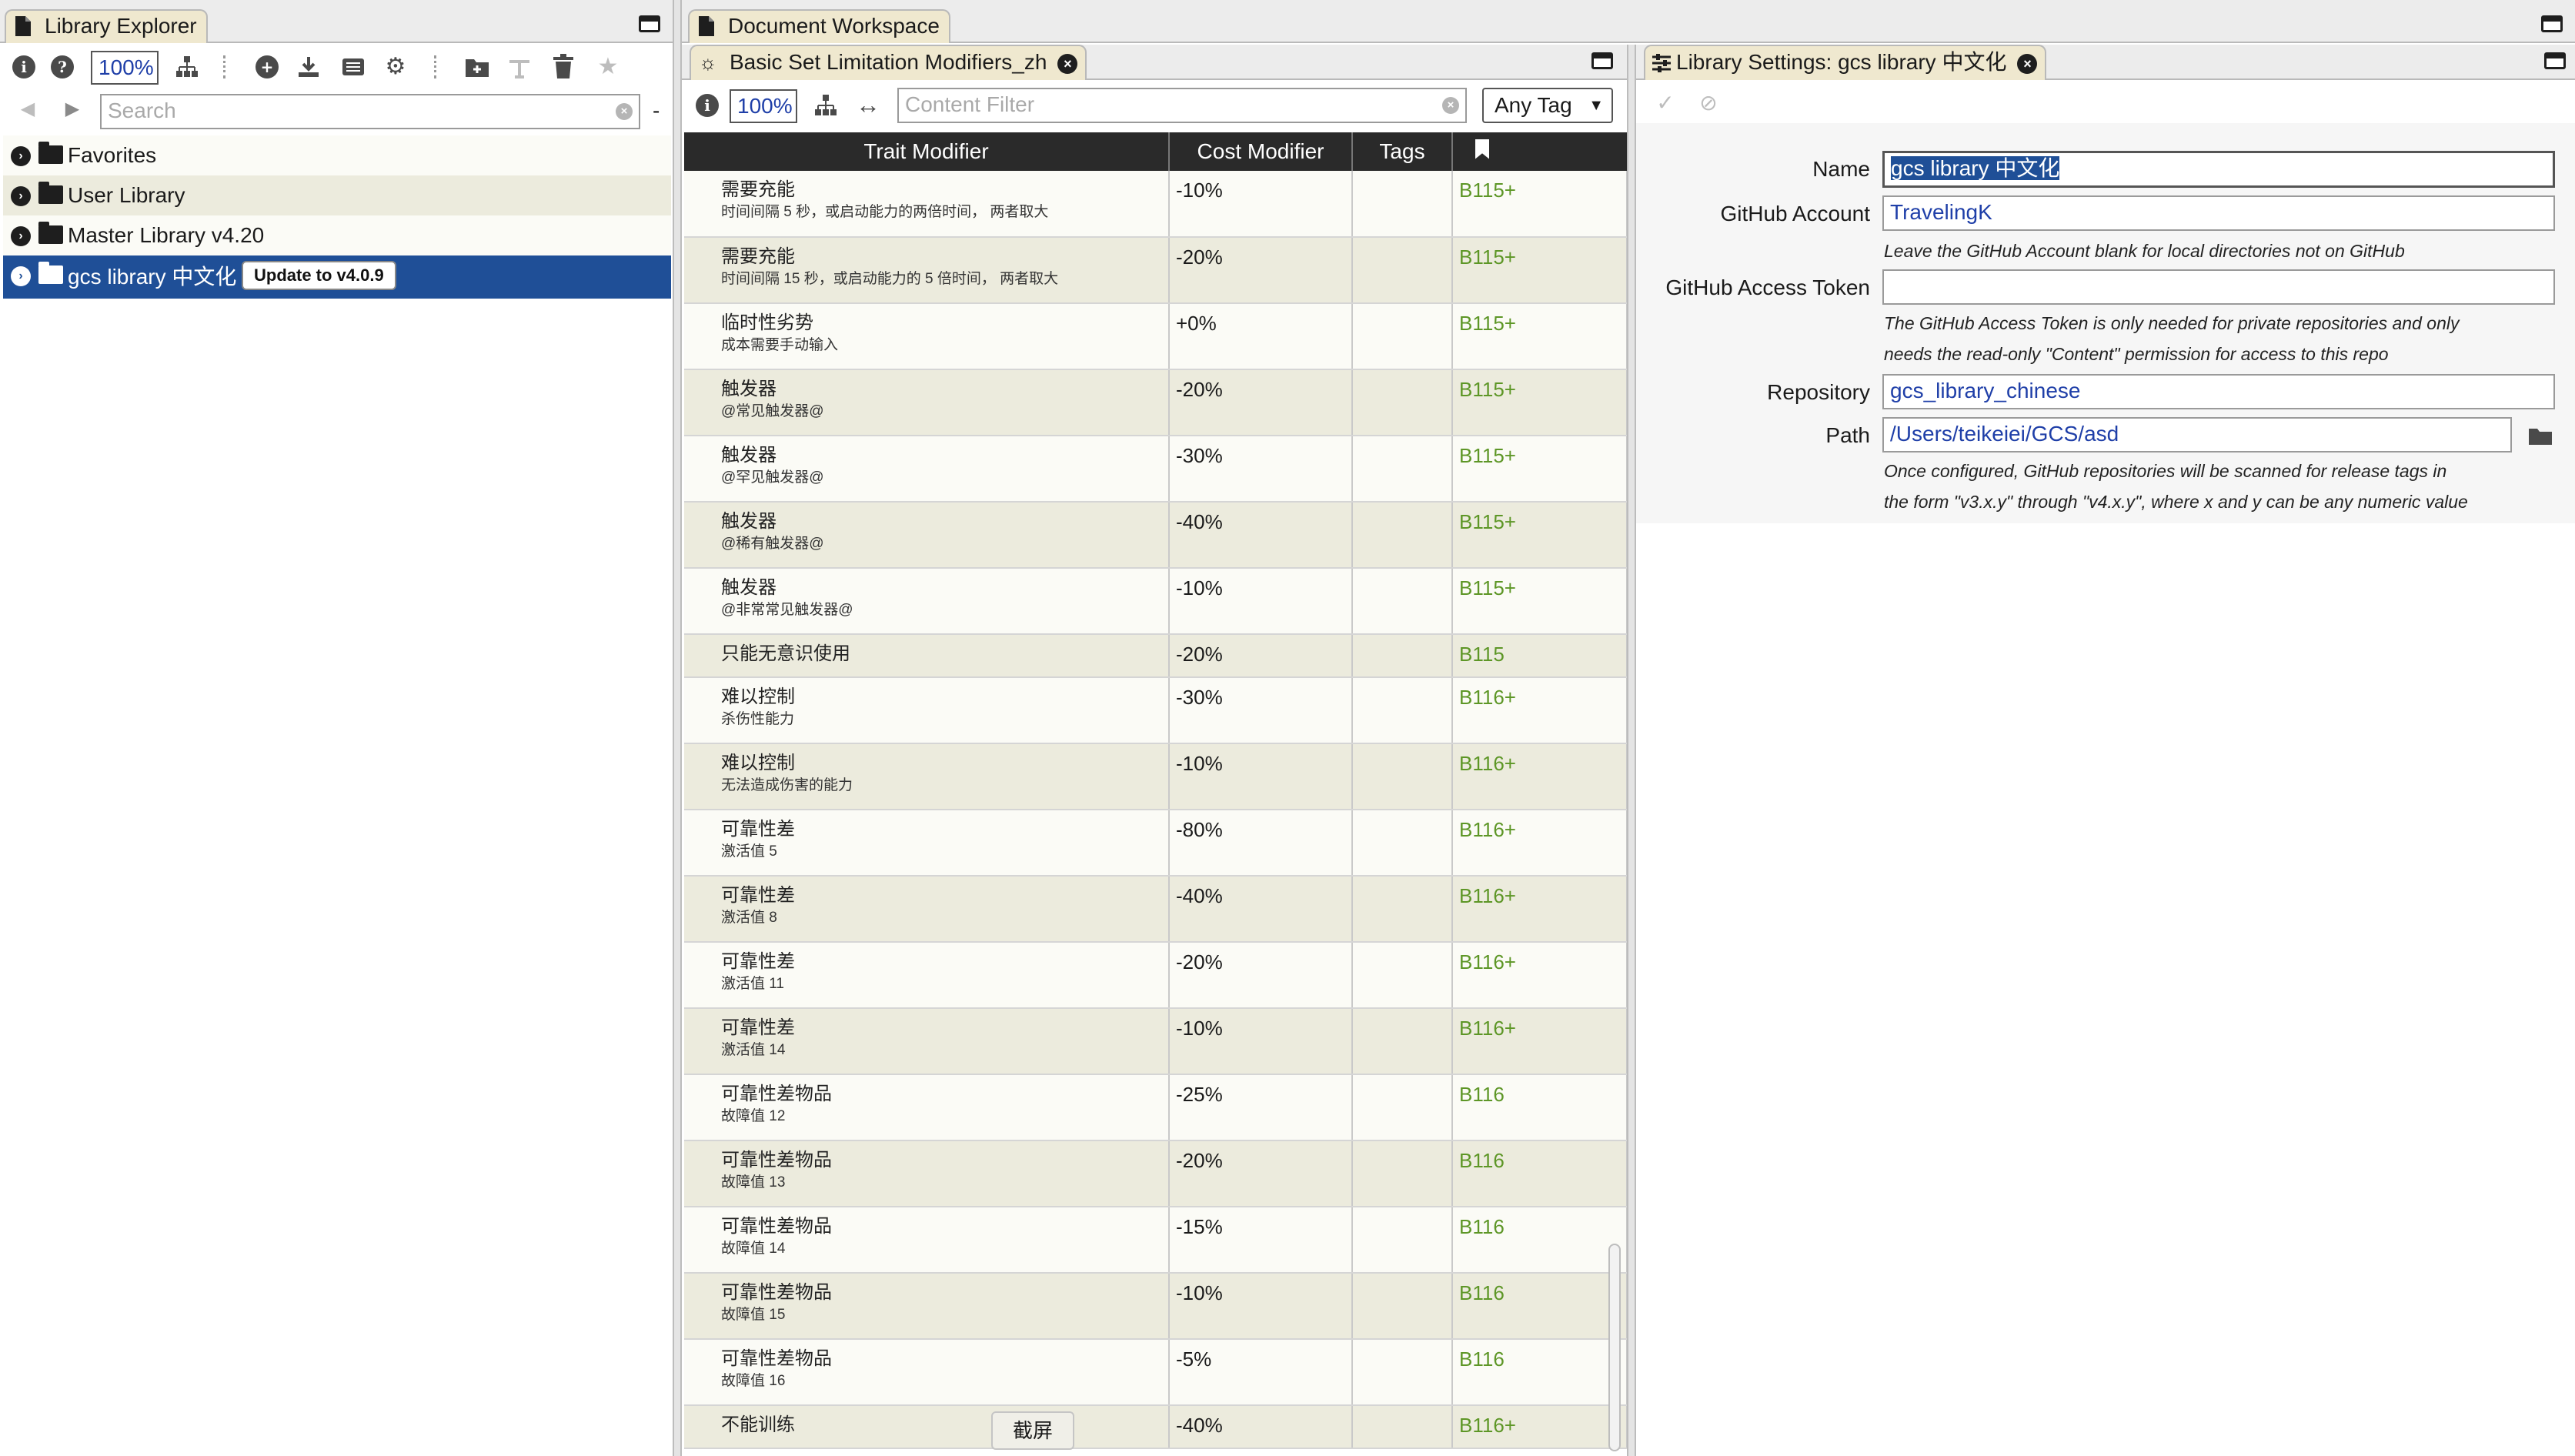 This screenshot has height=1456, width=2575. Describe the element at coordinates (1156, 711) in the screenshot. I see `table-row: 难以控制 杀伤性能力 -30% B116+` at that location.